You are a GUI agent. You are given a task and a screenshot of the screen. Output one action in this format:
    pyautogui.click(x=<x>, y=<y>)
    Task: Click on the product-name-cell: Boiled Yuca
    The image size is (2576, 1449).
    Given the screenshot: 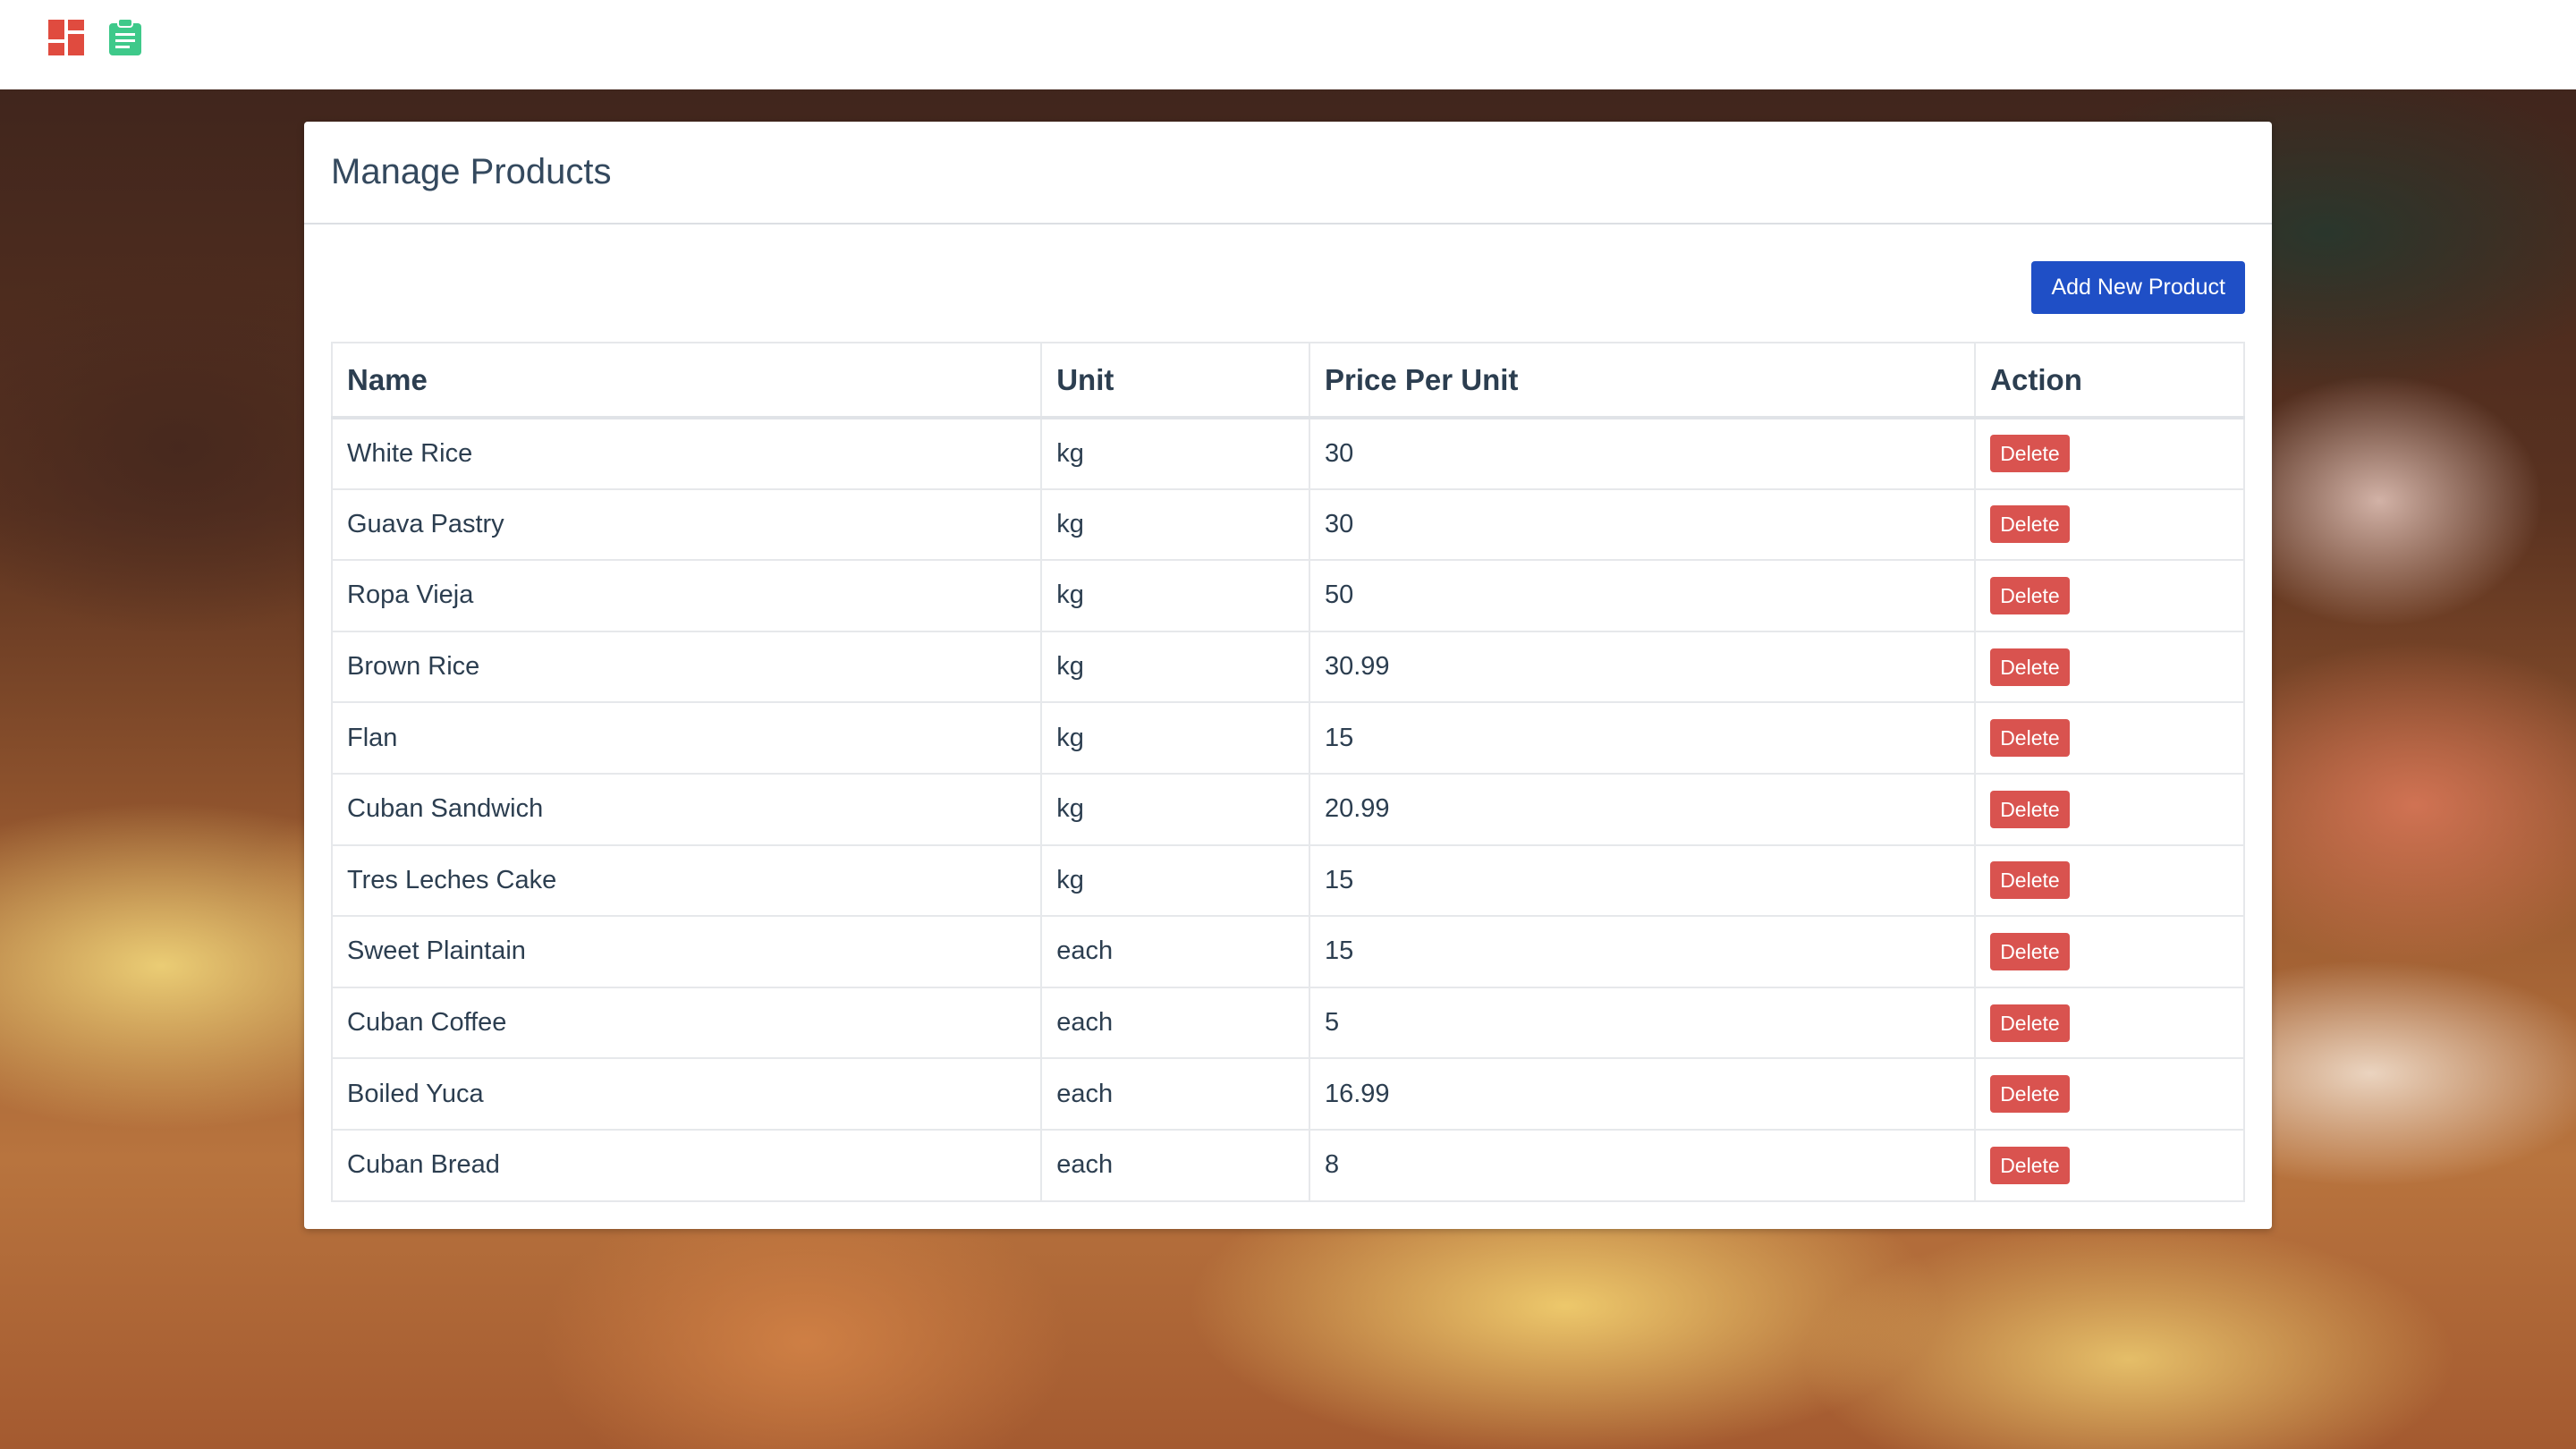 What is the action you would take?
    pyautogui.click(x=686, y=1094)
    